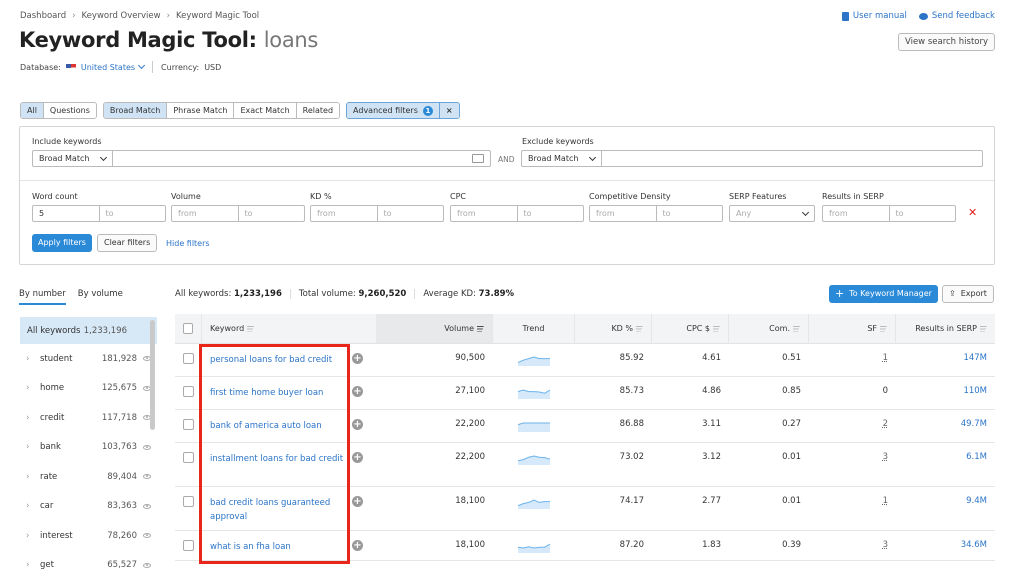  Describe the element at coordinates (968, 294) in the screenshot. I see `export-button: ⇪Export` at that location.